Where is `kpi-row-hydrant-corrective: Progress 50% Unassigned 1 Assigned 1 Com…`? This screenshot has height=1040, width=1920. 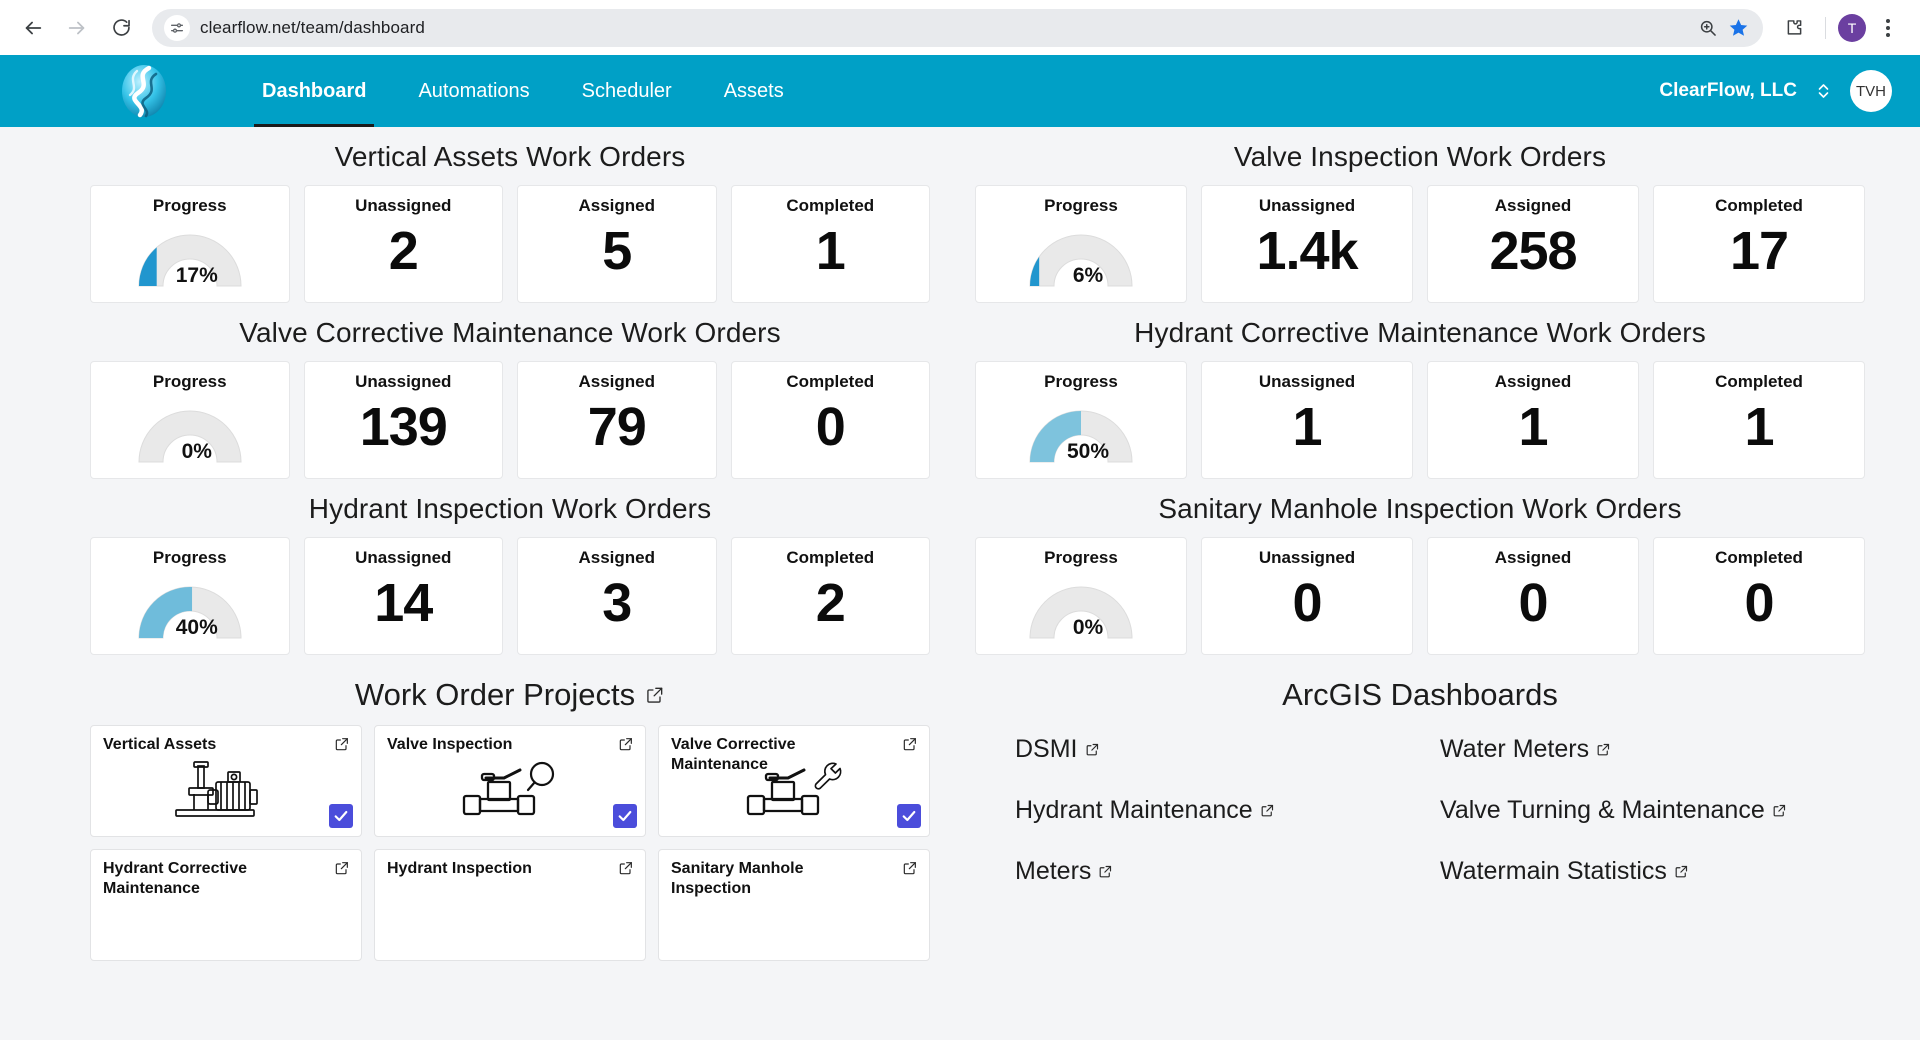 kpi-row-hydrant-corrective: Progress 50% Unassigned 1 Assigned 1 Com… is located at coordinates (1420, 420).